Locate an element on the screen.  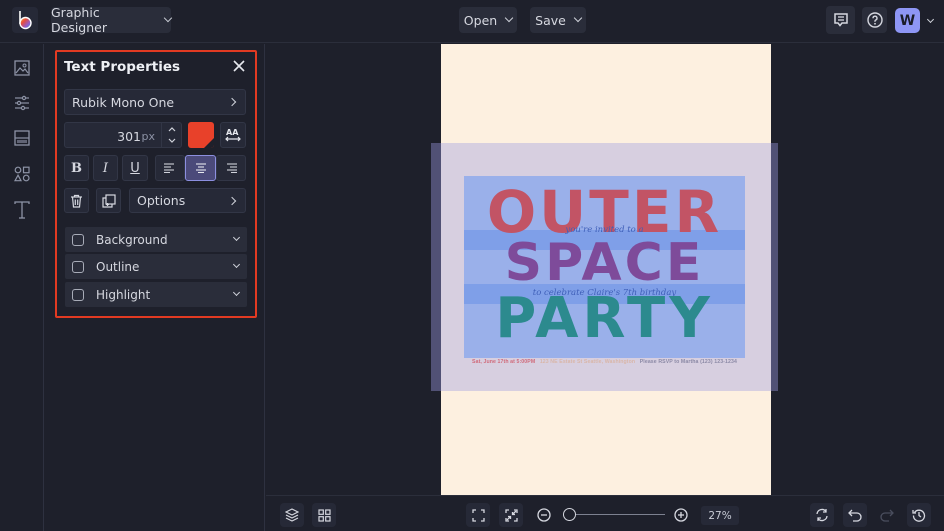
grid-button is located at coordinates (324, 515).